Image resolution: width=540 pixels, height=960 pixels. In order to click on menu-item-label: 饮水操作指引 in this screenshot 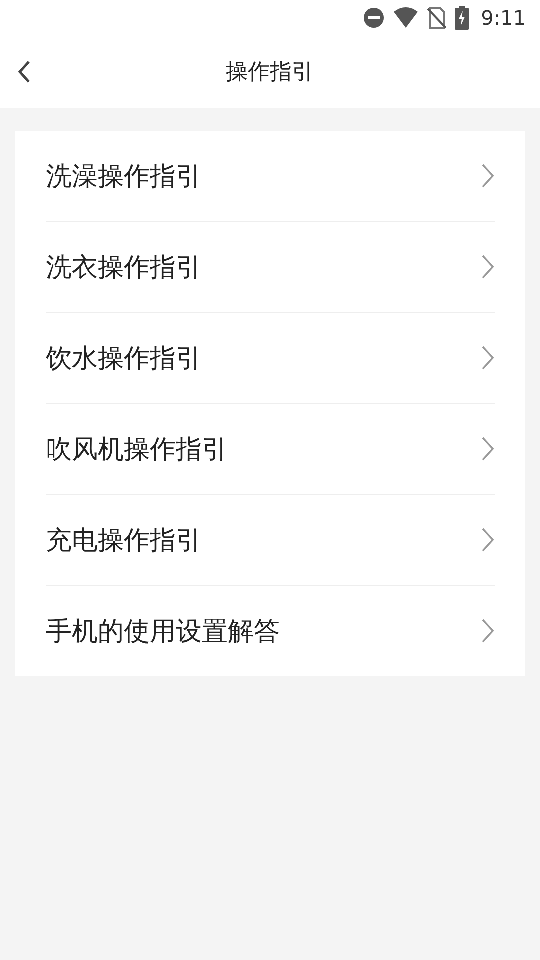, I will do `click(124, 359)`.